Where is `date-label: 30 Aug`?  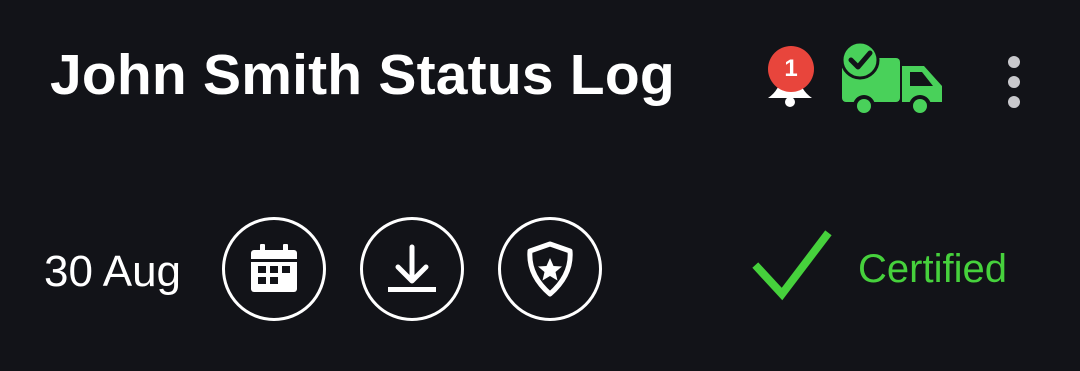
date-label: 30 Aug is located at coordinates (113, 271).